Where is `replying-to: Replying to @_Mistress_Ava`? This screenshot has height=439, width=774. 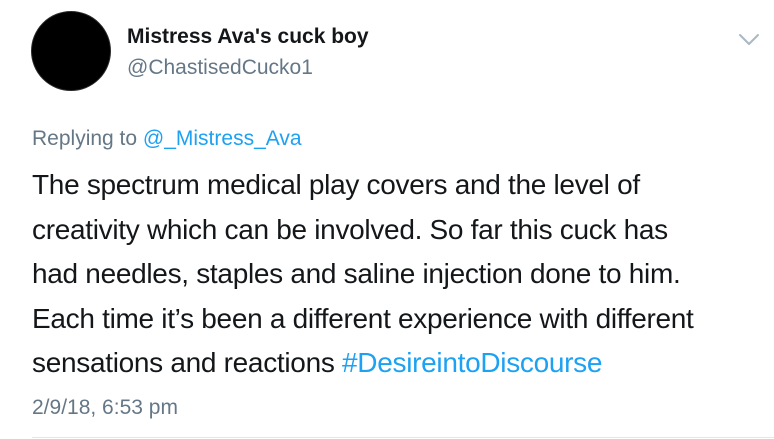 replying-to: Replying to @_Mistress_Ava is located at coordinates (167, 139).